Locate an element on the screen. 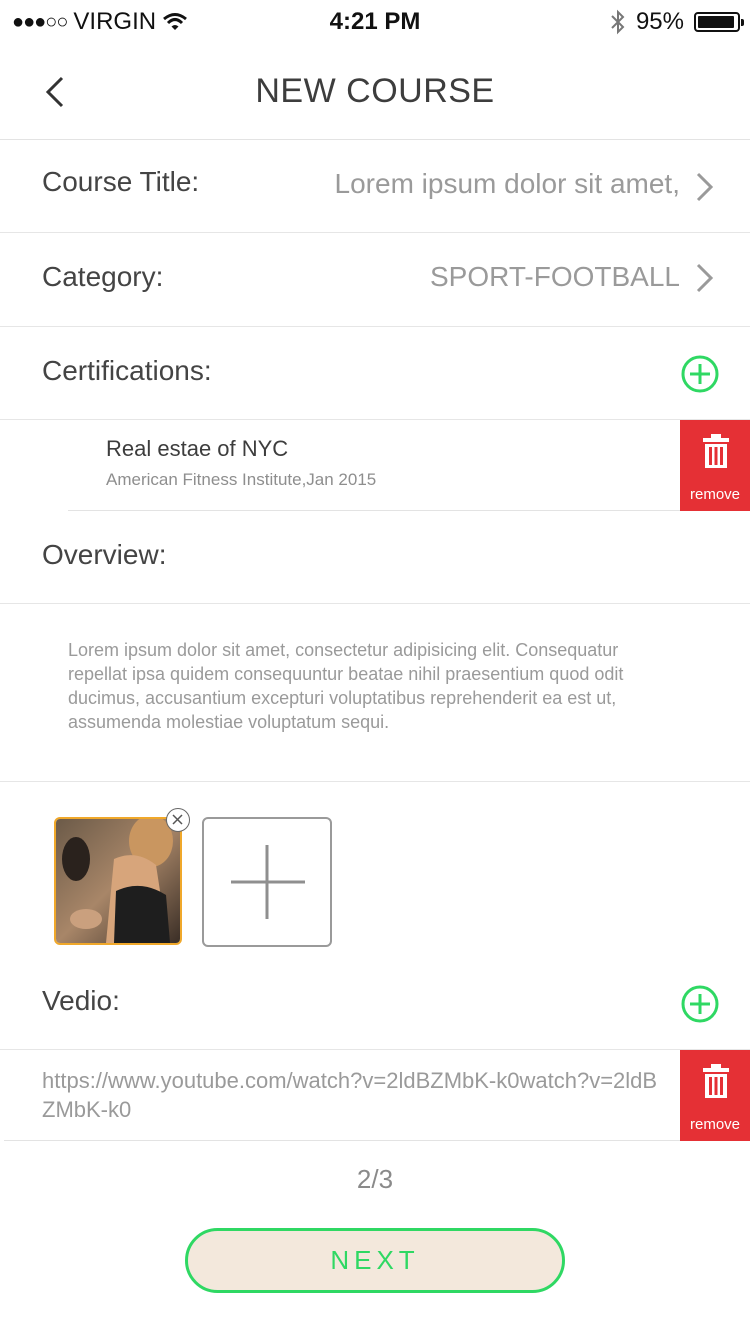 The width and height of the screenshot is (750, 1334). bluetooth-icon is located at coordinates (618, 22).